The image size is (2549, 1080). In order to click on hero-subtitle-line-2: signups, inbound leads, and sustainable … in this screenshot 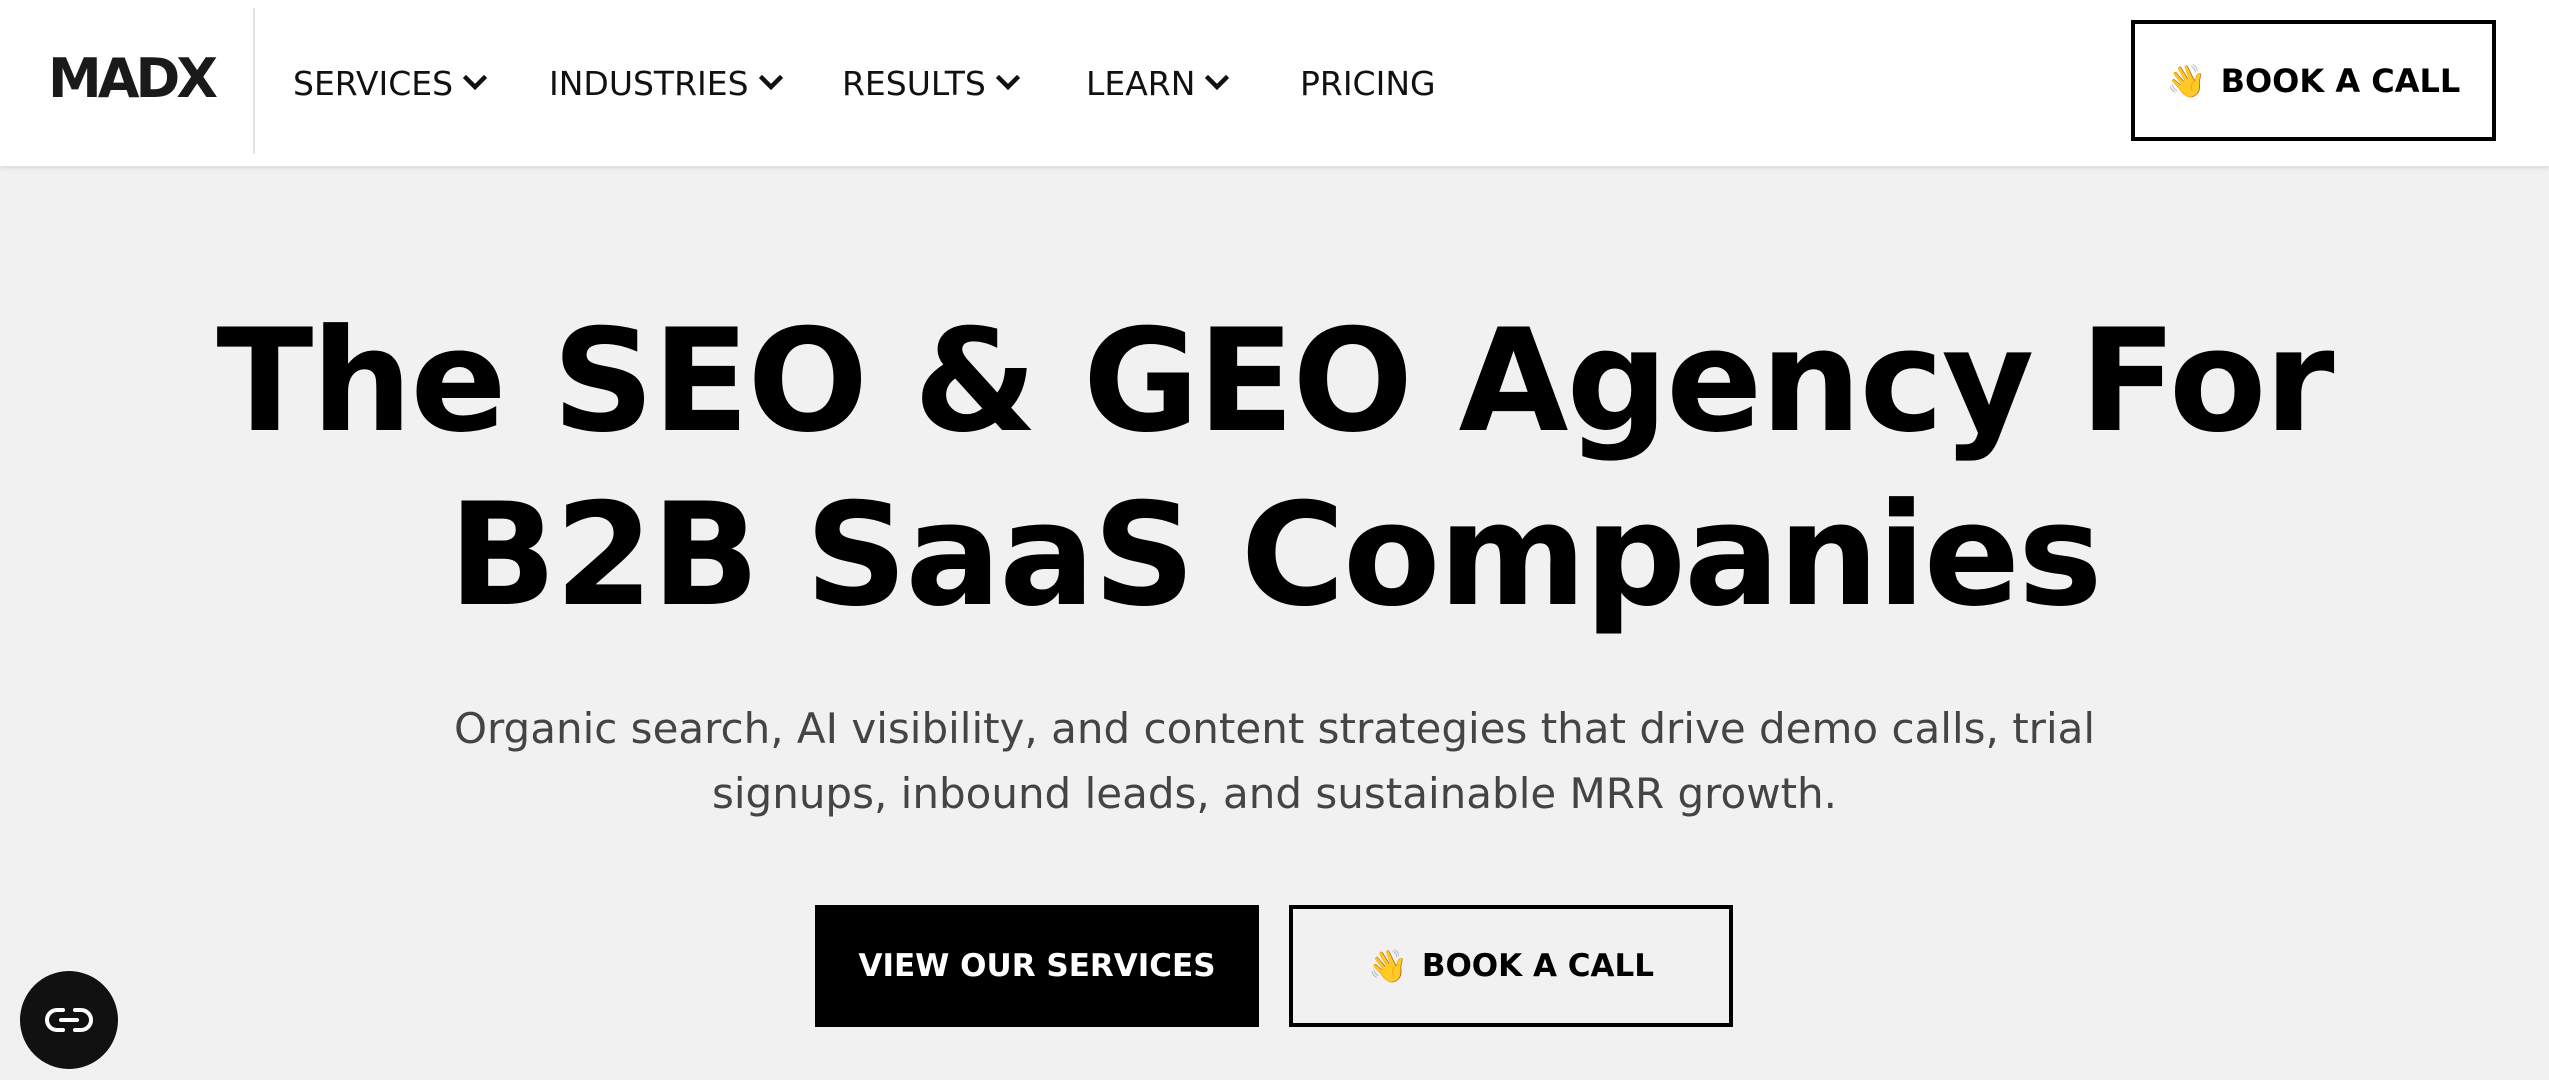, I will do `click(1274, 793)`.